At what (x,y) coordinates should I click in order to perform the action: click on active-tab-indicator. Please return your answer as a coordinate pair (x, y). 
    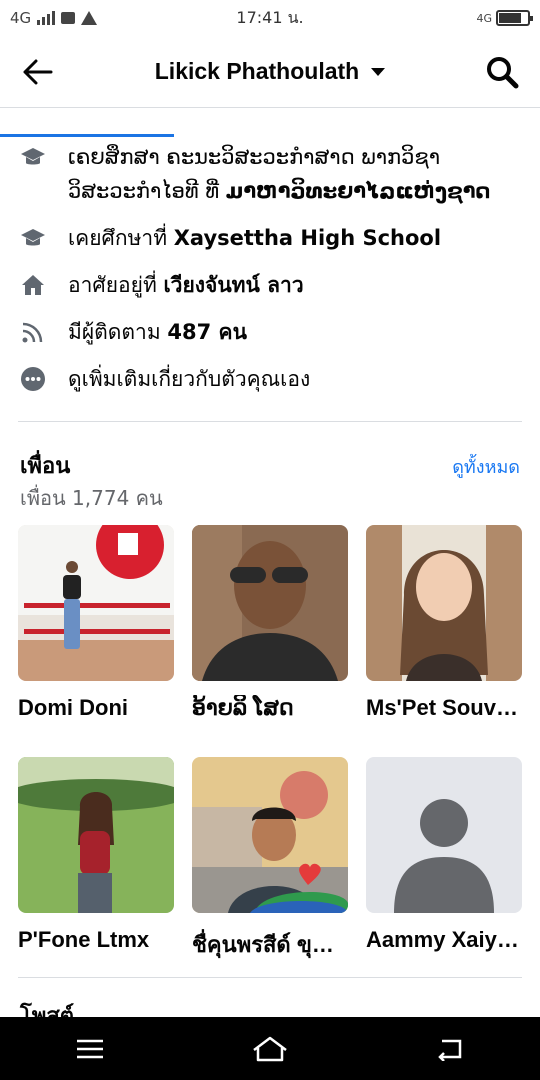
    Looking at the image, I should click on (87, 135).